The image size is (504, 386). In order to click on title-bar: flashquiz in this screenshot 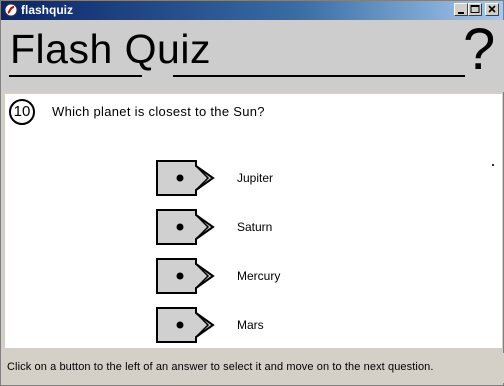, I will do `click(252, 10)`.